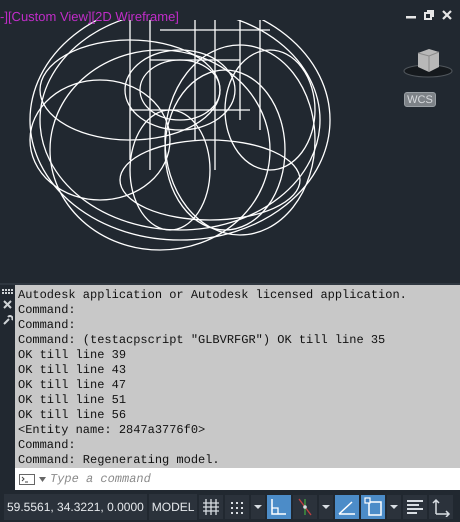  I want to click on ortho-toggle, so click(279, 507).